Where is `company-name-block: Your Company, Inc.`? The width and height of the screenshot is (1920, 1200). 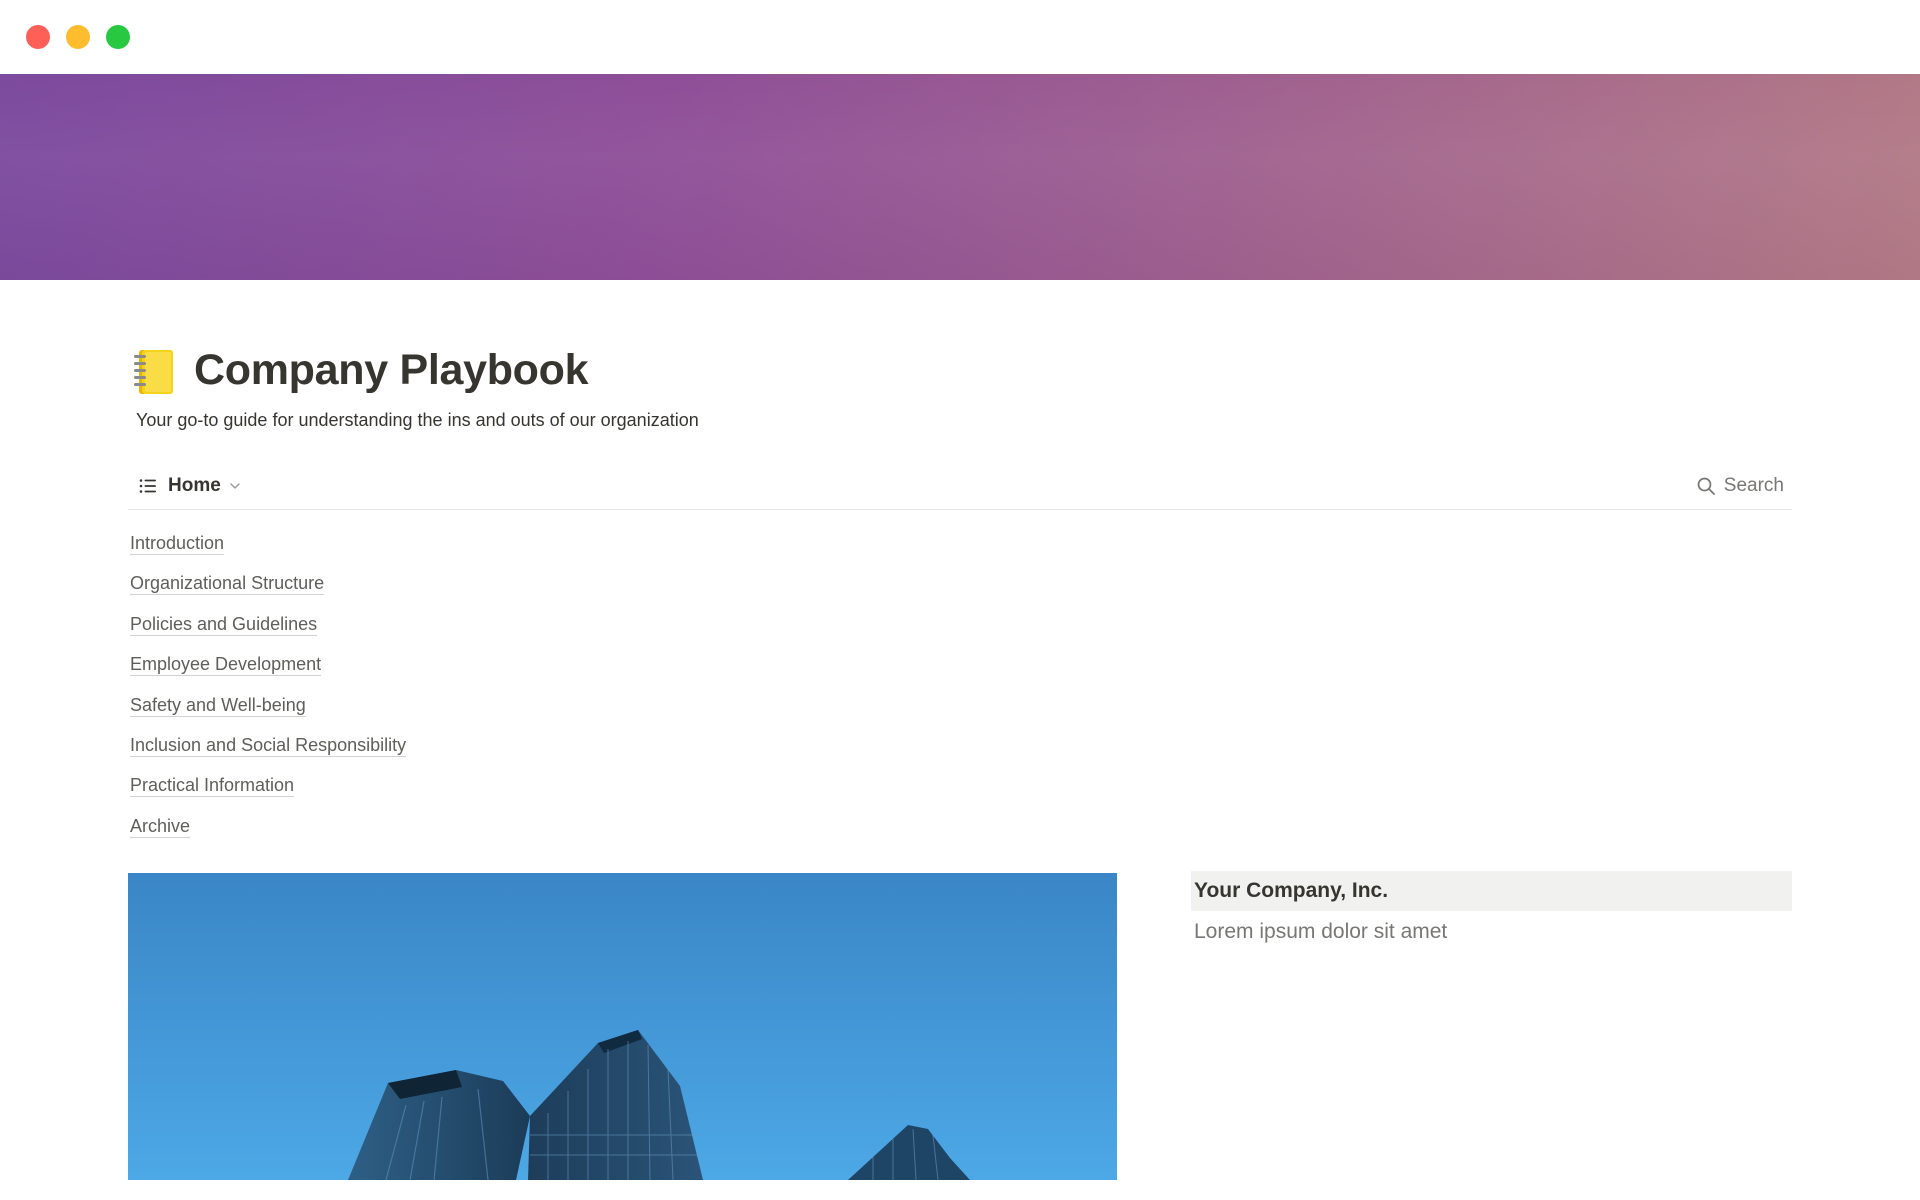 company-name-block: Your Company, Inc. is located at coordinates (1491, 891).